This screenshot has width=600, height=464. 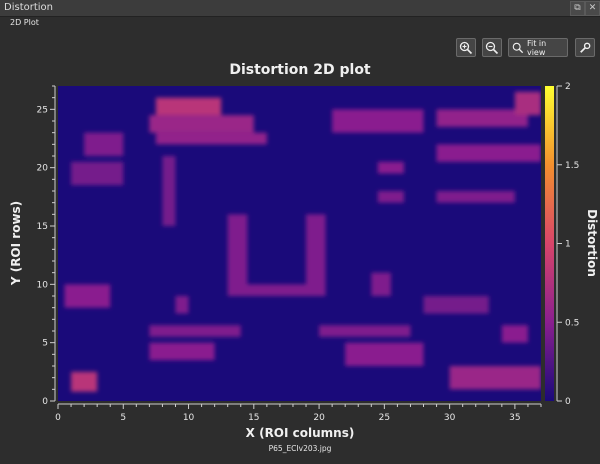 What do you see at coordinates (298, 413) in the screenshot?
I see `x-axis: 0 5 10 15 20 25 30 35` at bounding box center [298, 413].